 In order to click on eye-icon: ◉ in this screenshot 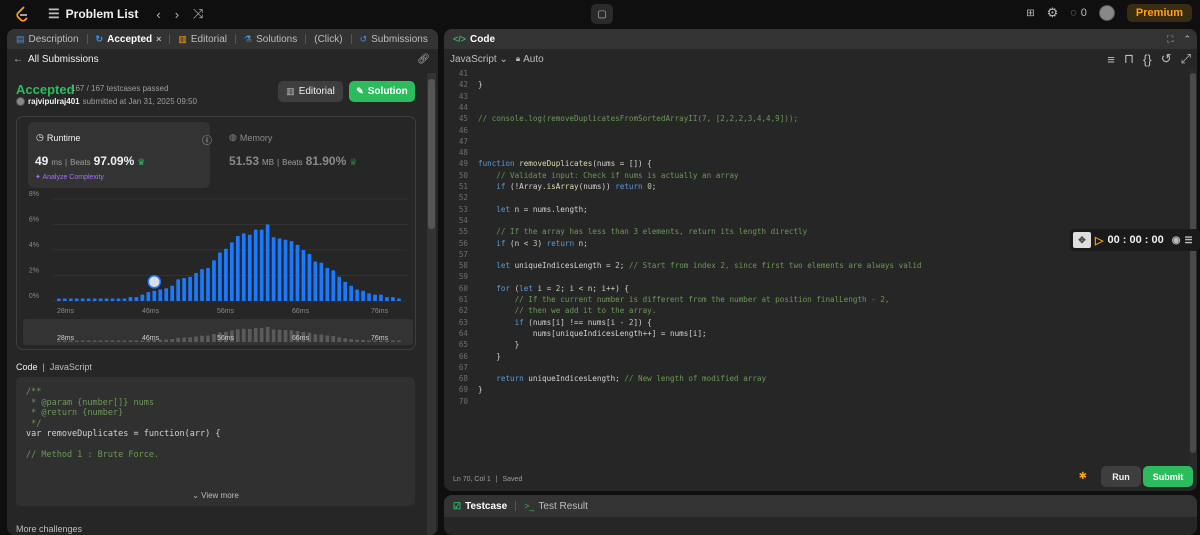, I will do `click(1176, 240)`.